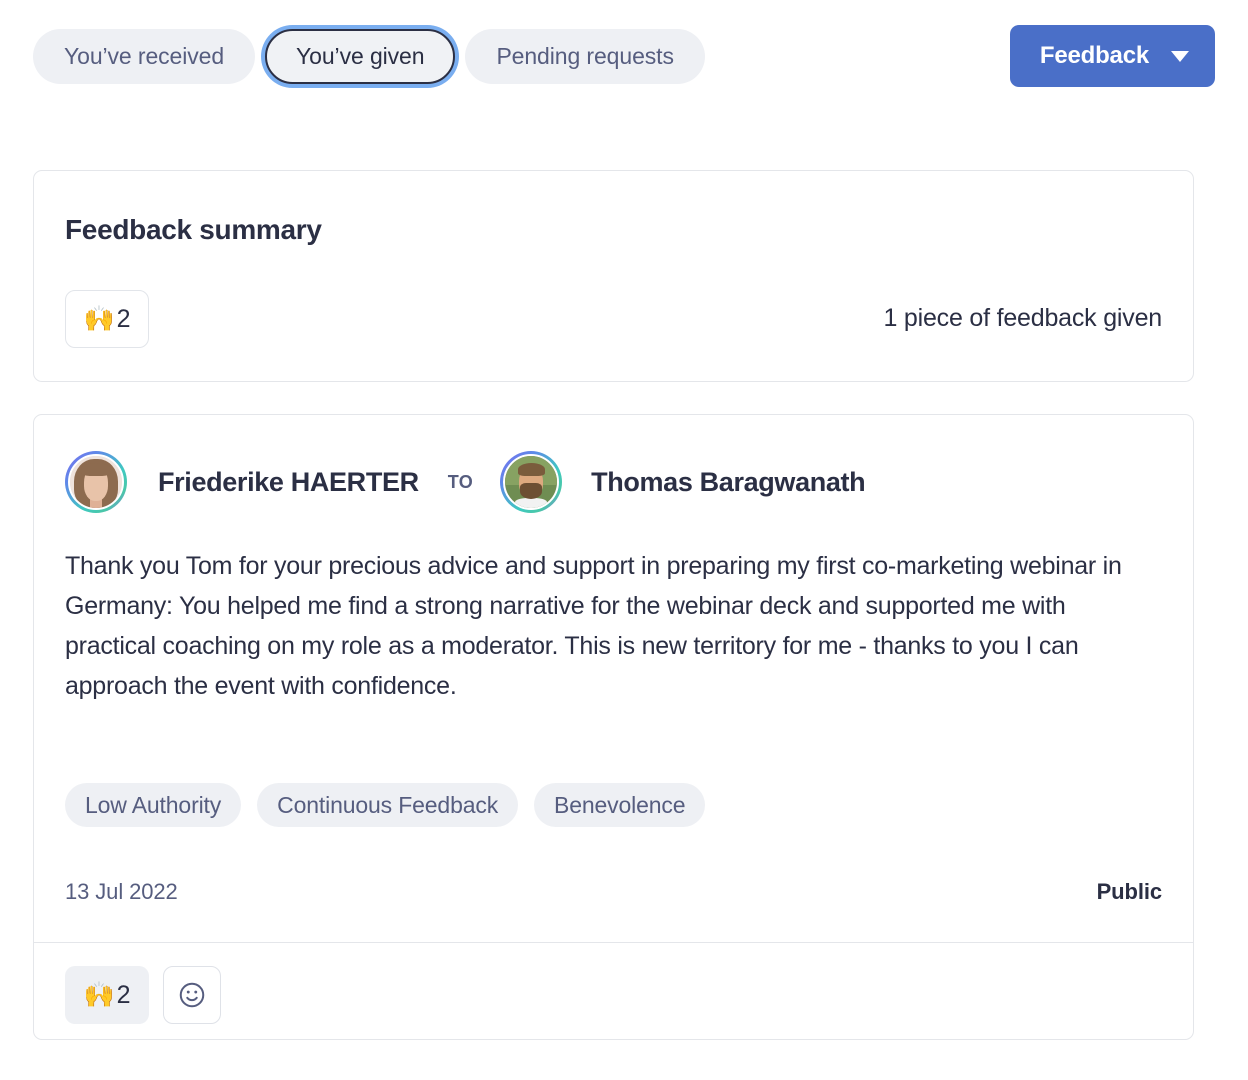 The width and height of the screenshot is (1248, 1080). I want to click on tab-pending-requests: Pending requests, so click(585, 56).